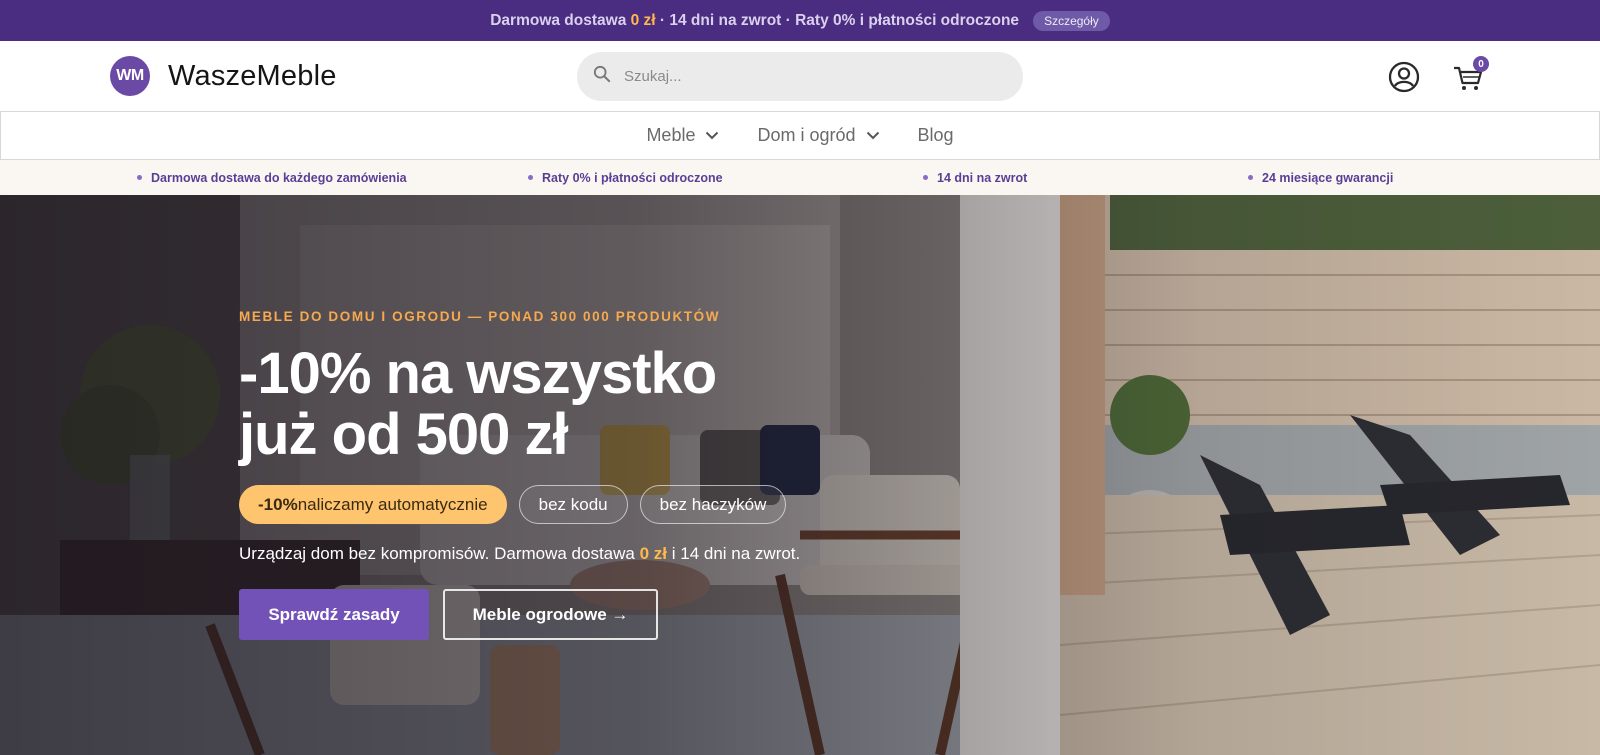 The width and height of the screenshot is (1600, 755). I want to click on user-circle-icon, so click(1404, 77).